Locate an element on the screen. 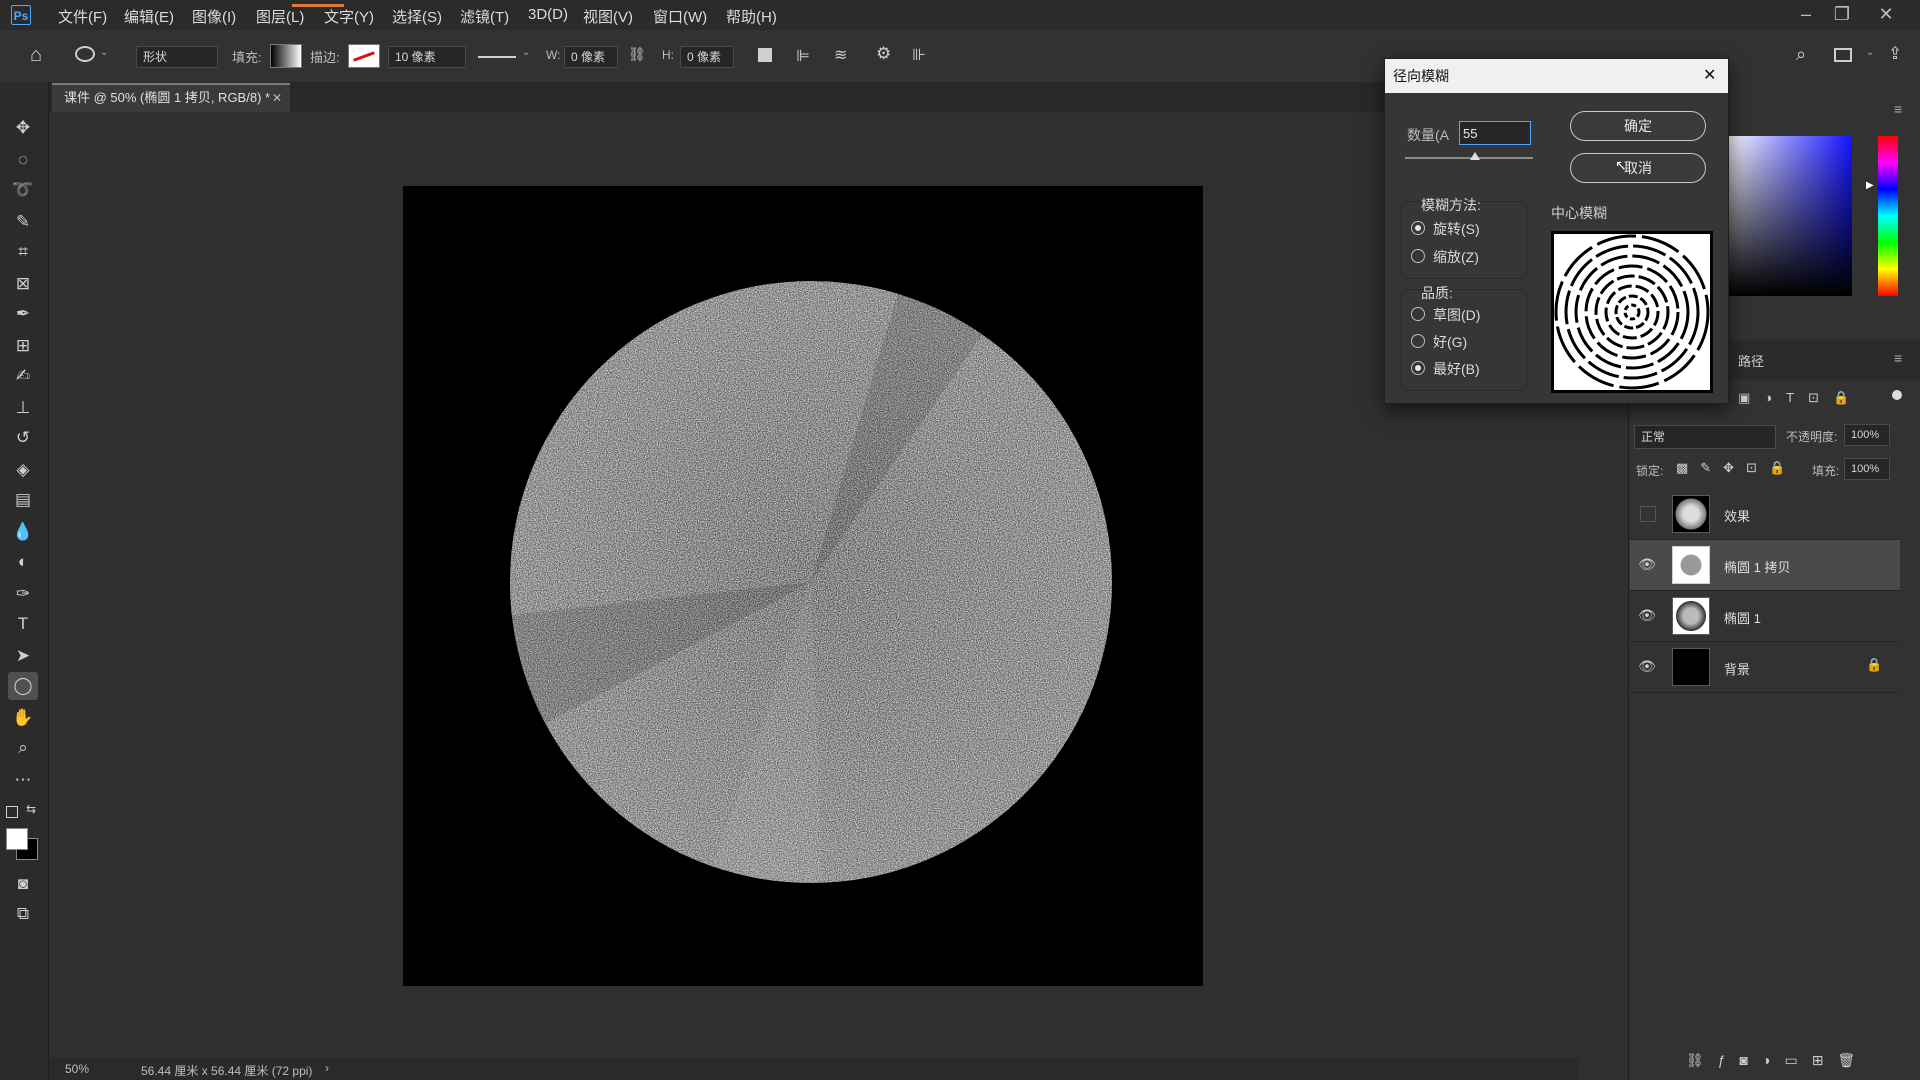  visibility-toggle-off is located at coordinates (1648, 514).